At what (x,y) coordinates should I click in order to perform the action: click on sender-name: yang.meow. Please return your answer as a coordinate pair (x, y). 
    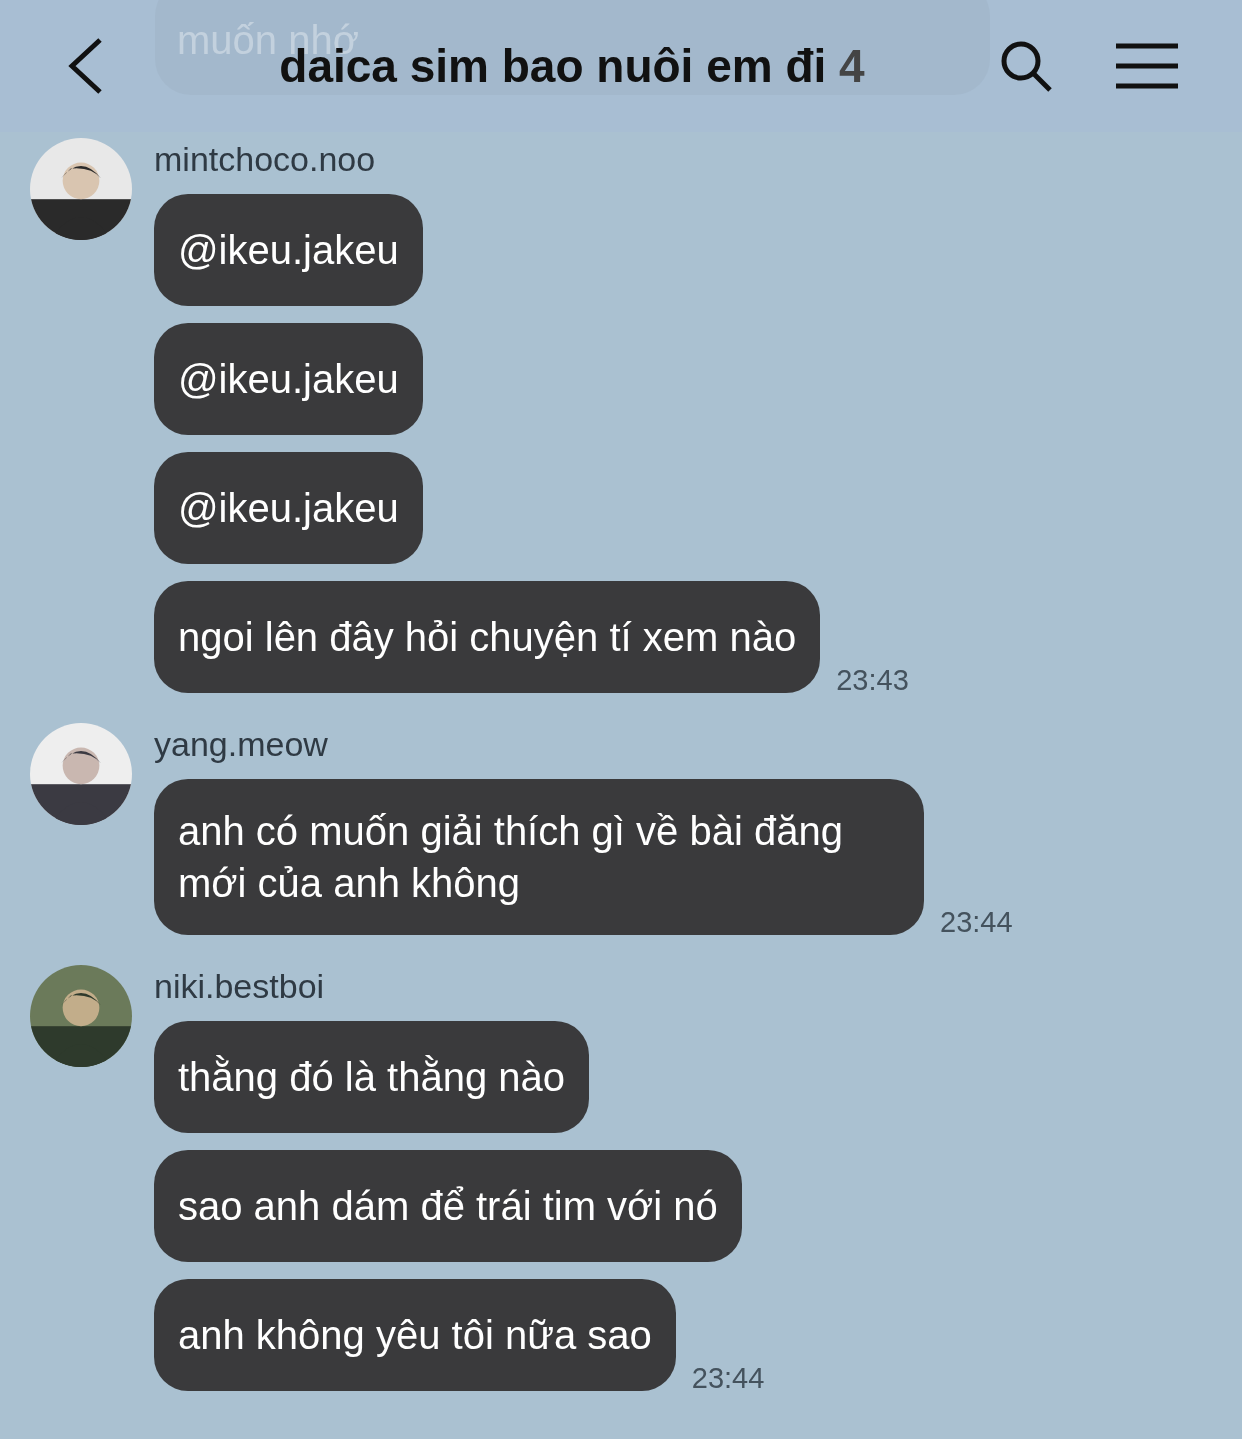
    Looking at the image, I should click on (241, 744).